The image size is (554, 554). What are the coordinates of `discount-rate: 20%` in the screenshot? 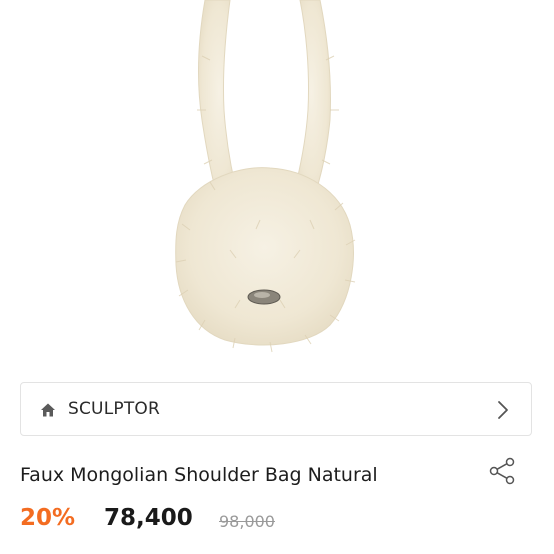 It's located at (48, 518).